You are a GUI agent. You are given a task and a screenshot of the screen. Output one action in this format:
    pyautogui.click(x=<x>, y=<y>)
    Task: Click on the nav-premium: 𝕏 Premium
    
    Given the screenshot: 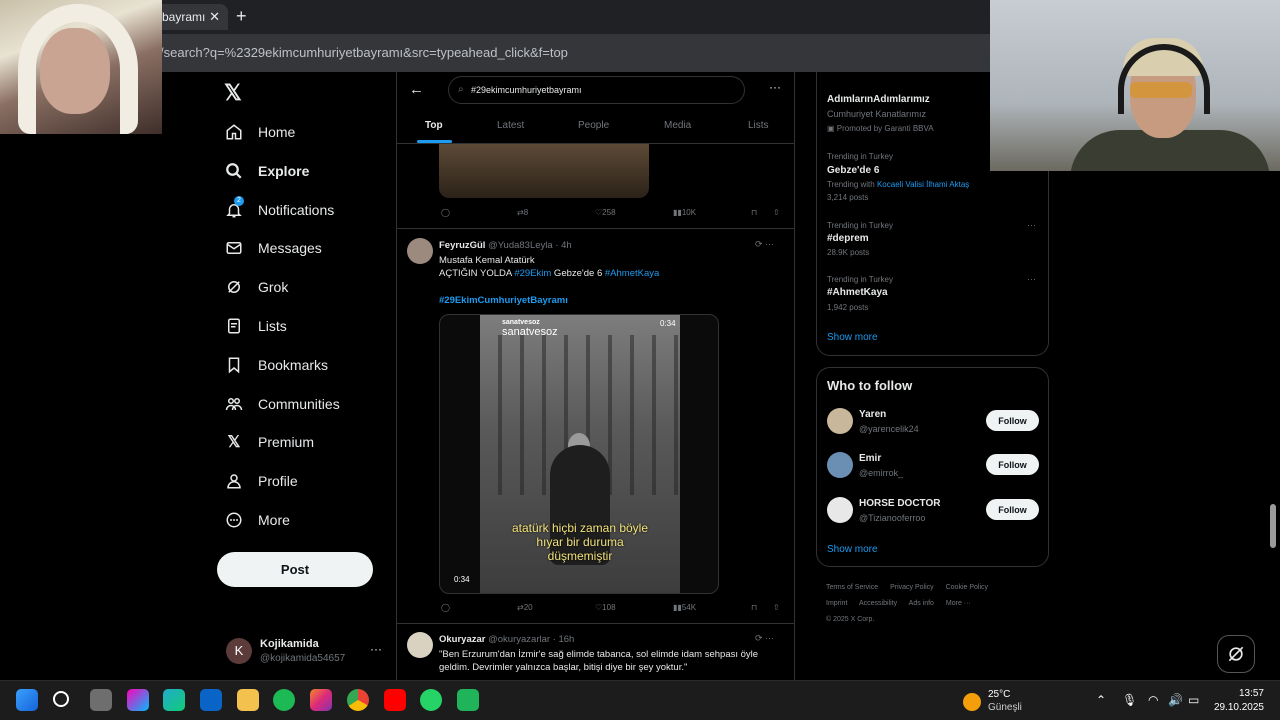 What is the action you would take?
    pyautogui.click(x=269, y=442)
    